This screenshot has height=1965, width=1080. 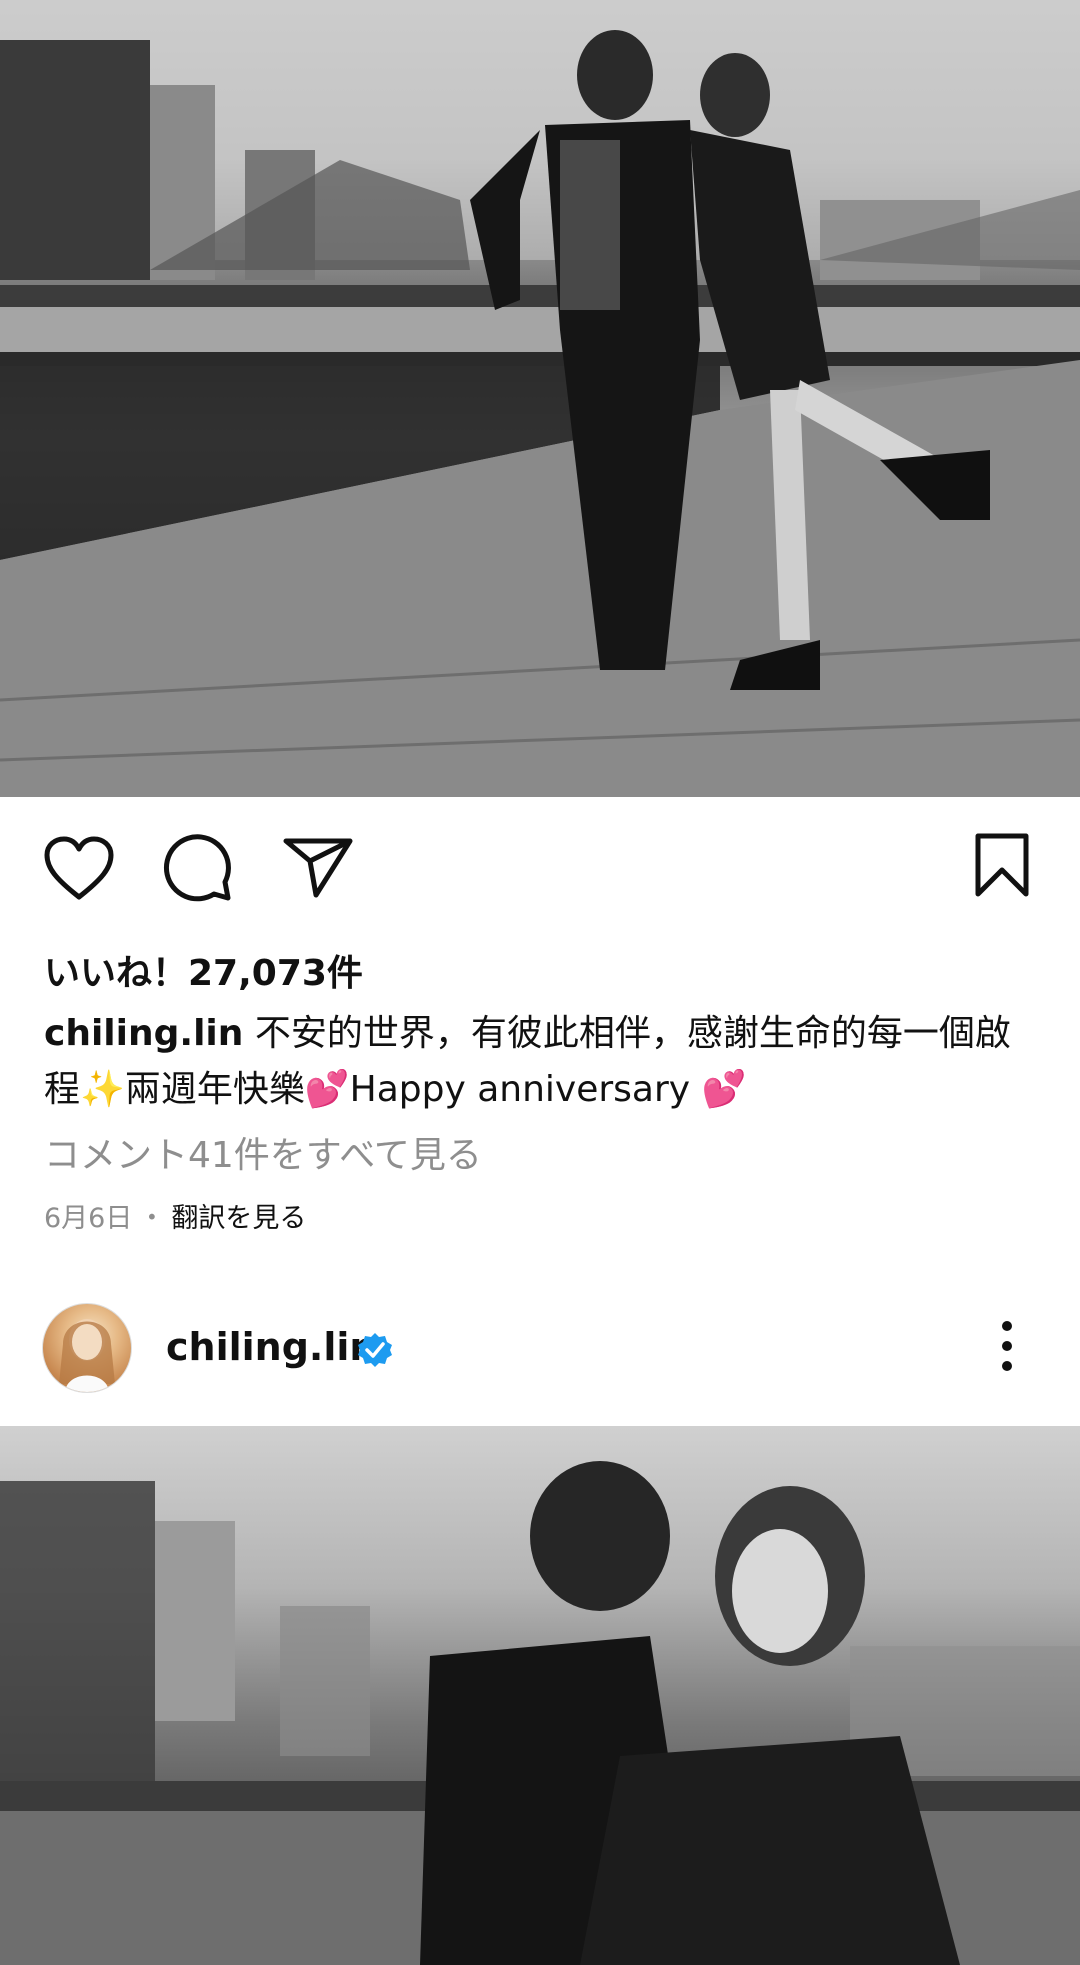 What do you see at coordinates (198, 868) in the screenshot?
I see `comment-bubble-icon` at bounding box center [198, 868].